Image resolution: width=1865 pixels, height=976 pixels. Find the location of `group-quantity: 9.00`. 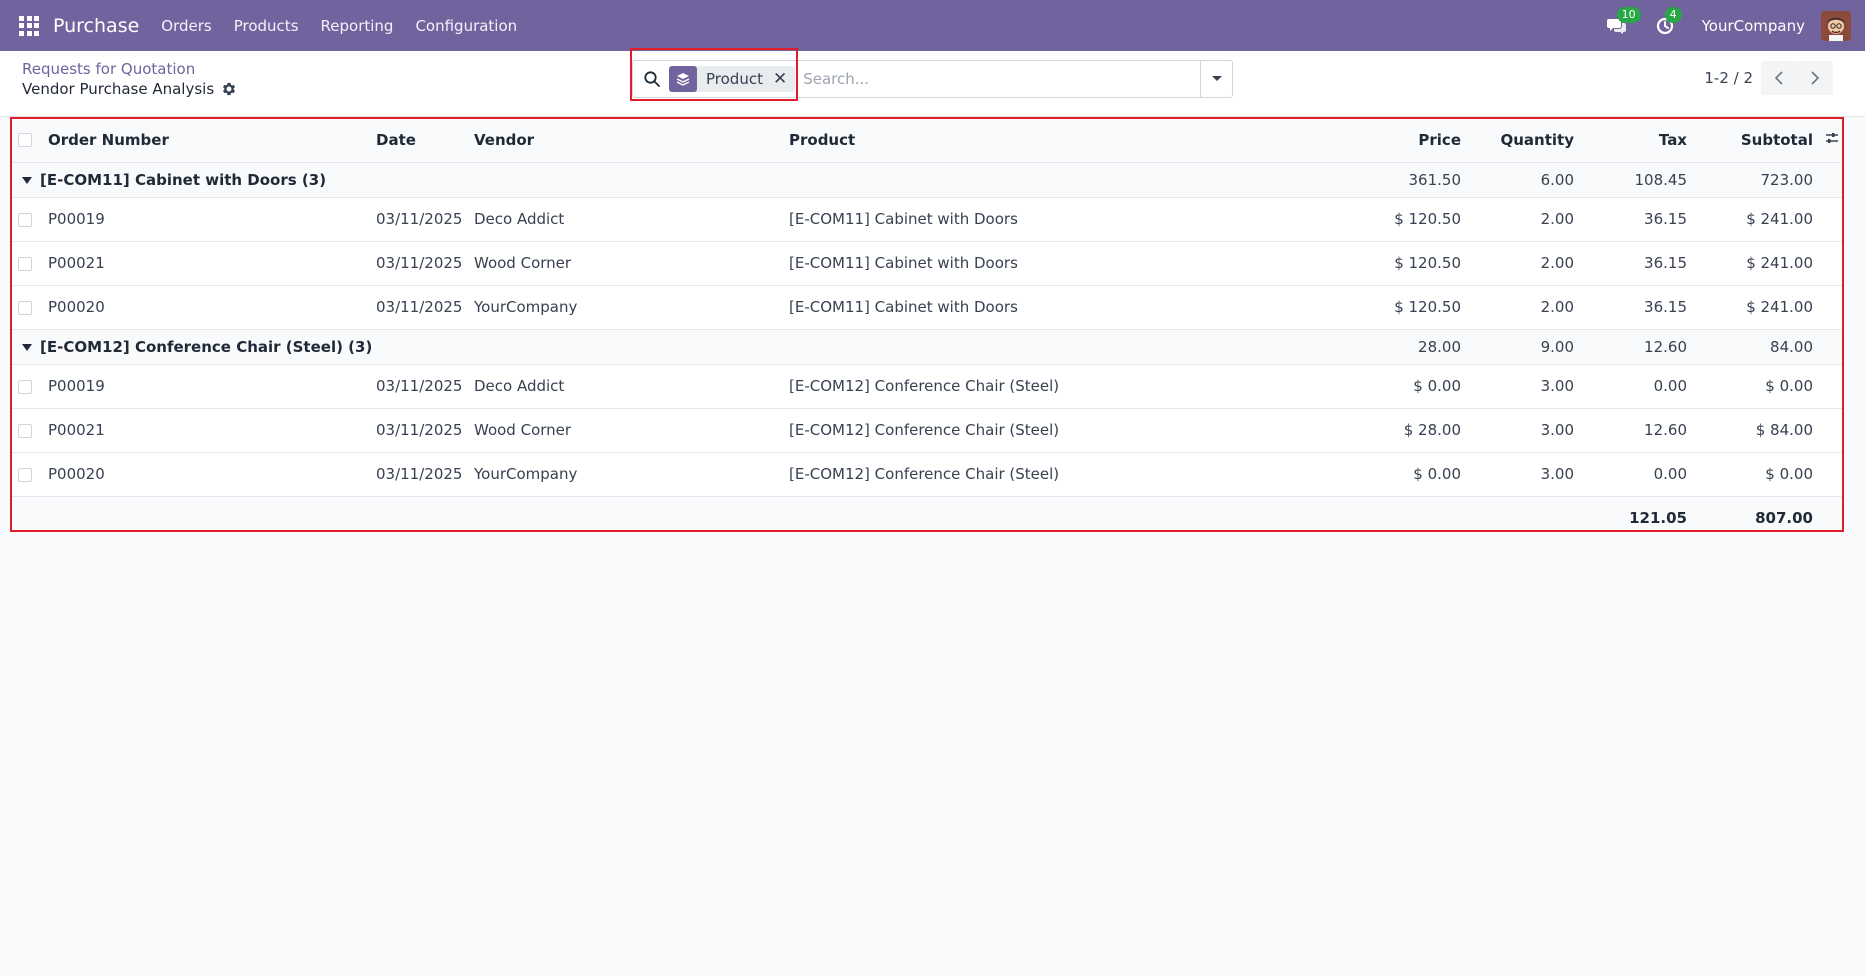

group-quantity: 9.00 is located at coordinates (1529, 347).